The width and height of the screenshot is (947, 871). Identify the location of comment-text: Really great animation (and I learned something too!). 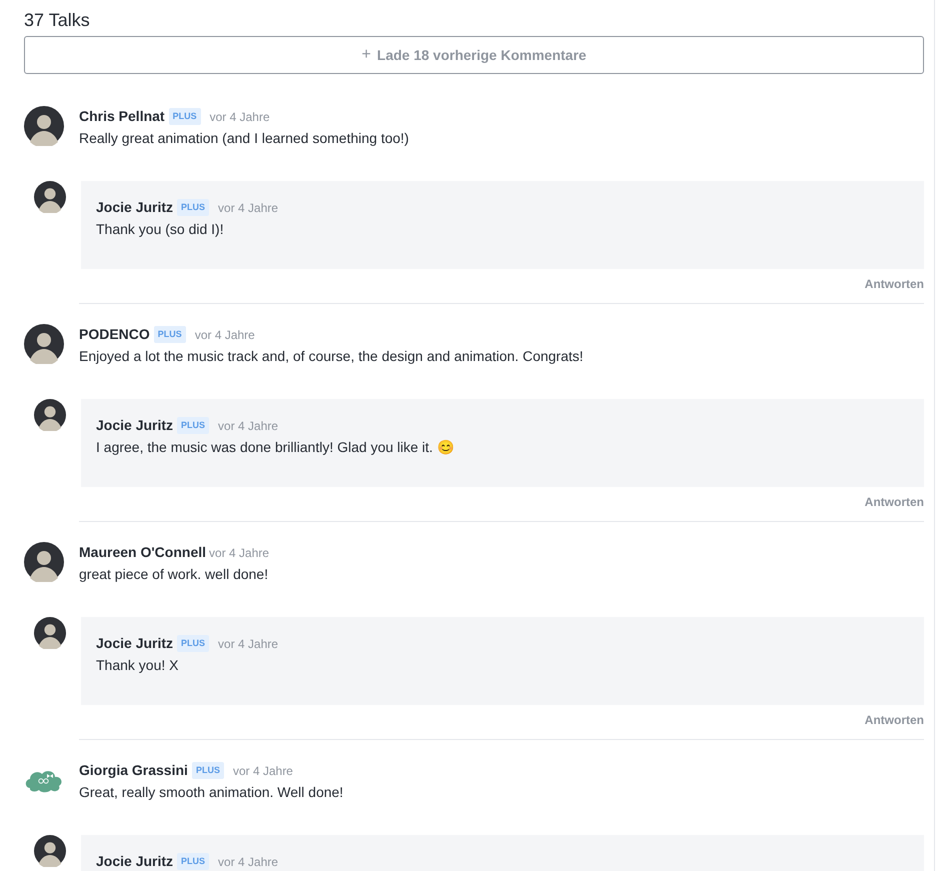
(244, 138).